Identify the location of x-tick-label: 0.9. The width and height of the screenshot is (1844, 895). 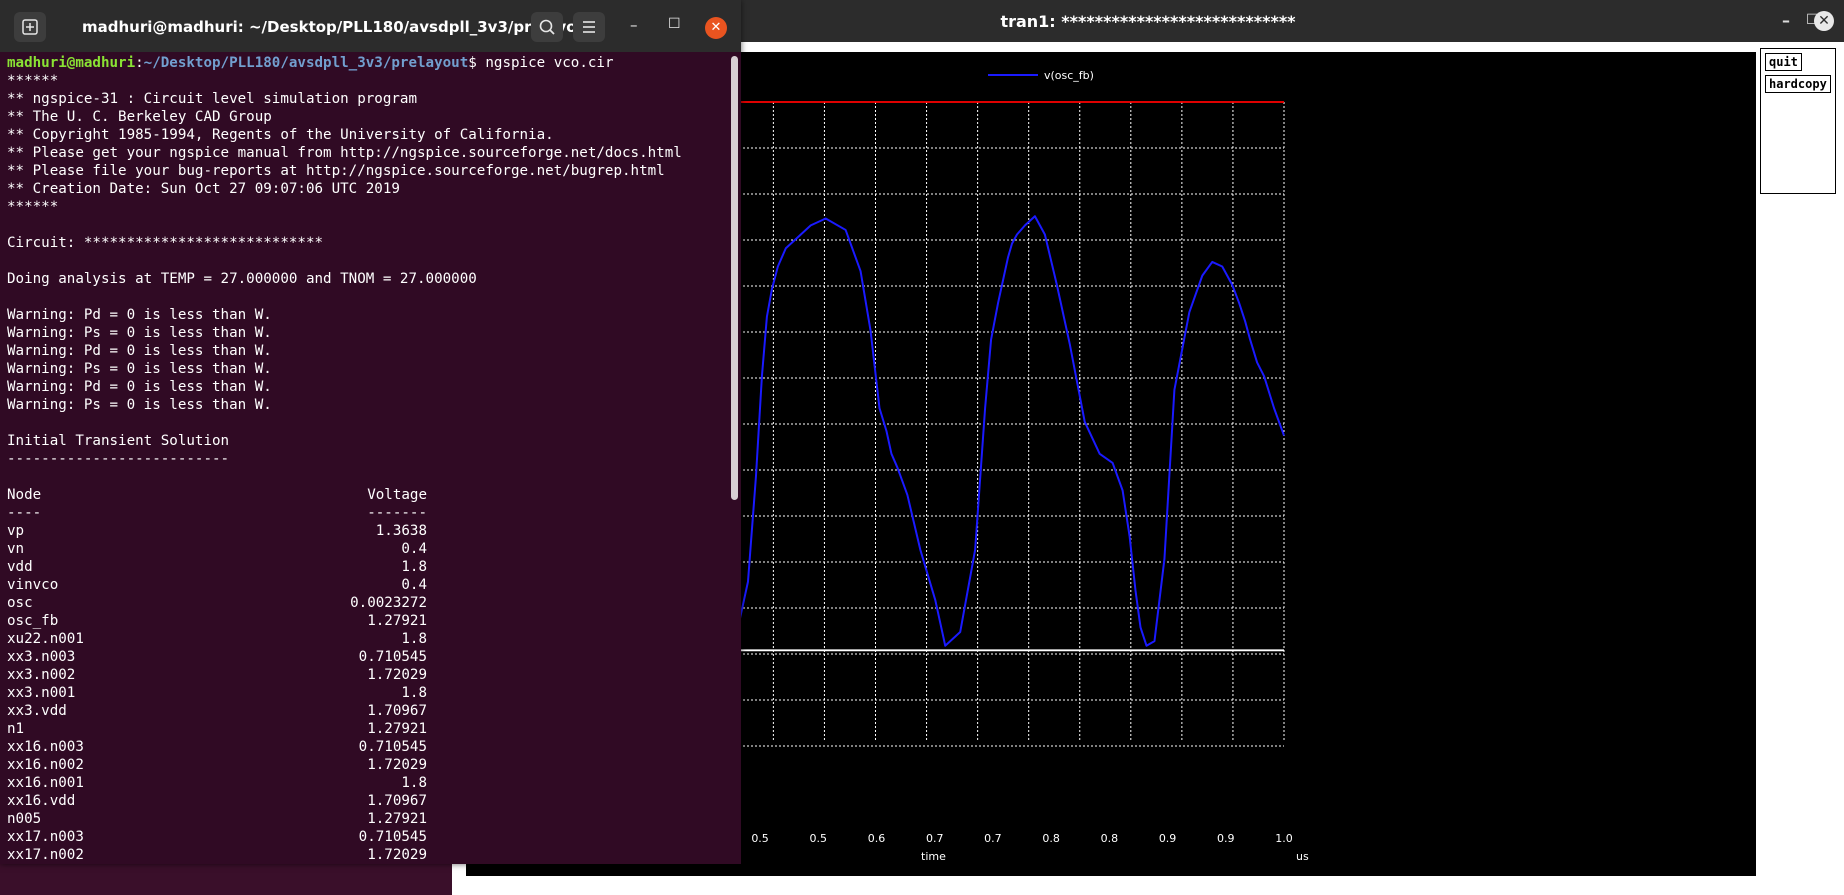
(1168, 838).